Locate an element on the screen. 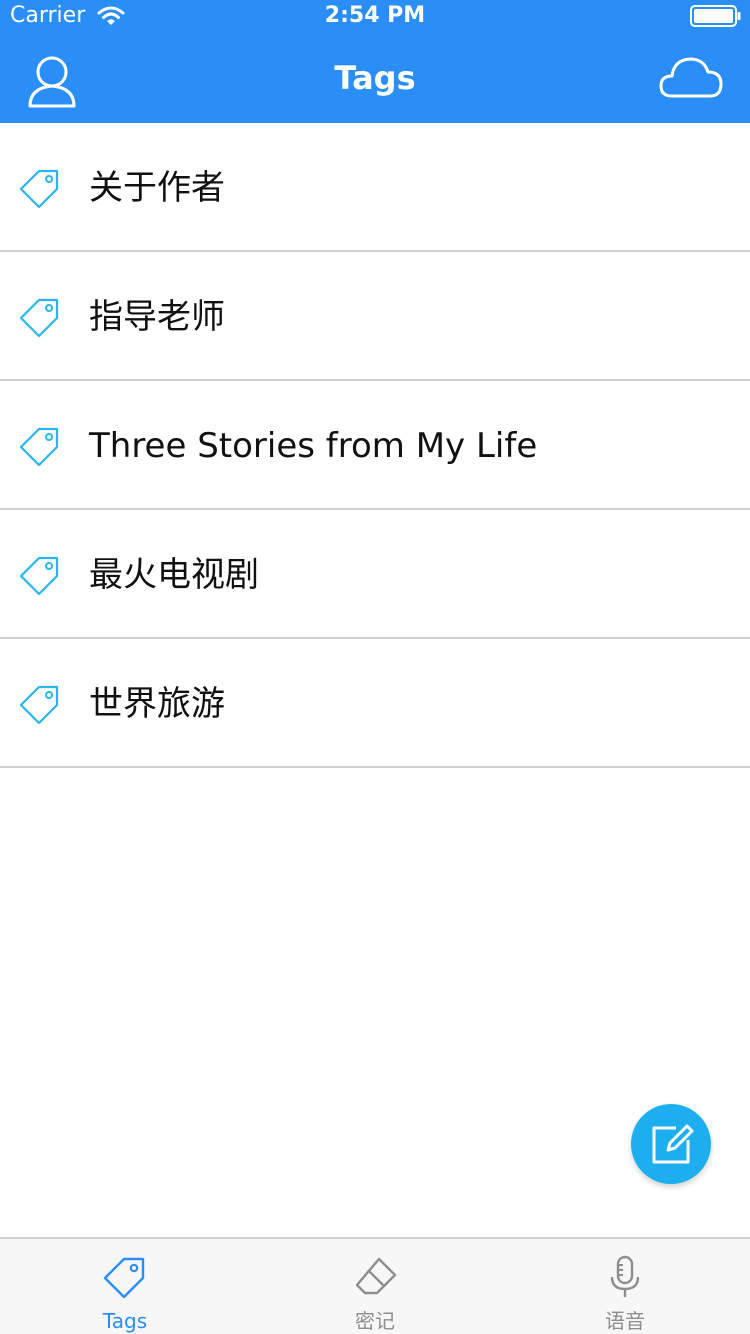  compose-icon is located at coordinates (673, 1144).